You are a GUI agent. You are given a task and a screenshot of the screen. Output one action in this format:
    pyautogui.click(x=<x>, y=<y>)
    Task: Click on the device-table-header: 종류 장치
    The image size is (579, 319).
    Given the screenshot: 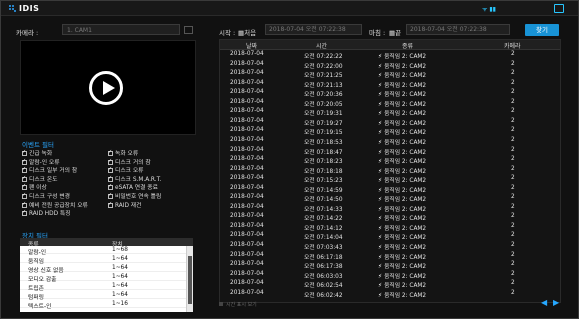 What is the action you would take?
    pyautogui.click(x=106, y=243)
    